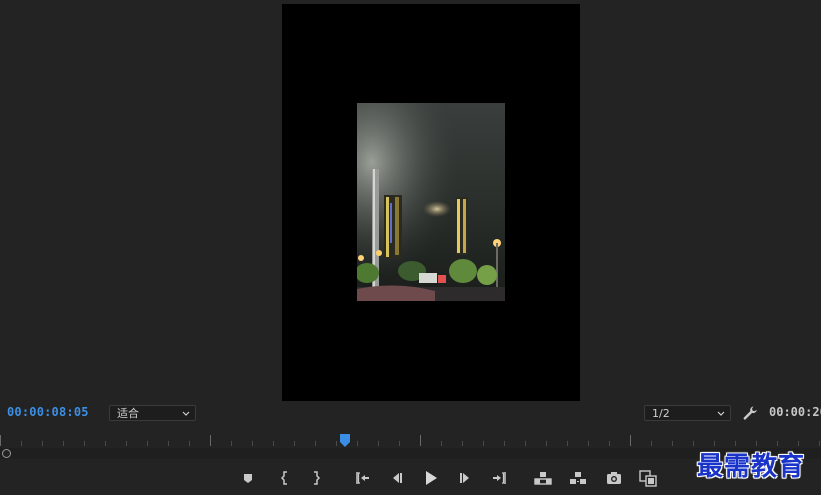 This screenshot has height=495, width=821. Describe the element at coordinates (48, 412) in the screenshot. I see `current-timecode: 00:00:08:05` at that location.